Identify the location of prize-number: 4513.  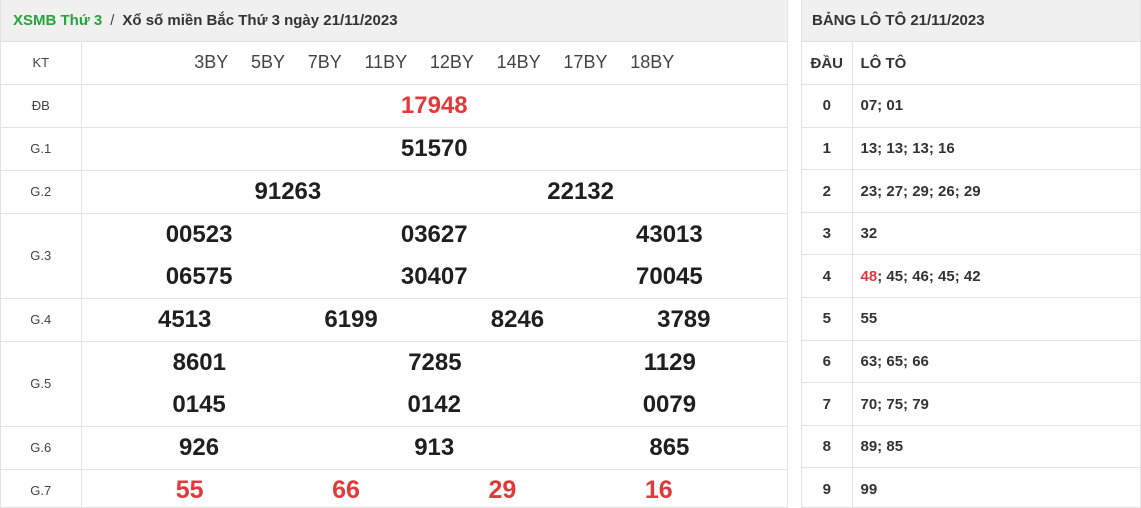
(184, 319).